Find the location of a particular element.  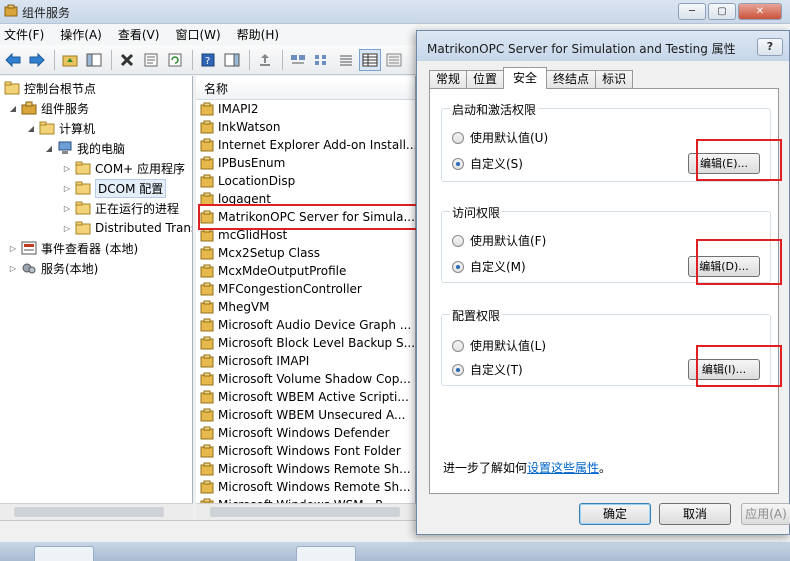

console-tree-icon is located at coordinates (94, 59).